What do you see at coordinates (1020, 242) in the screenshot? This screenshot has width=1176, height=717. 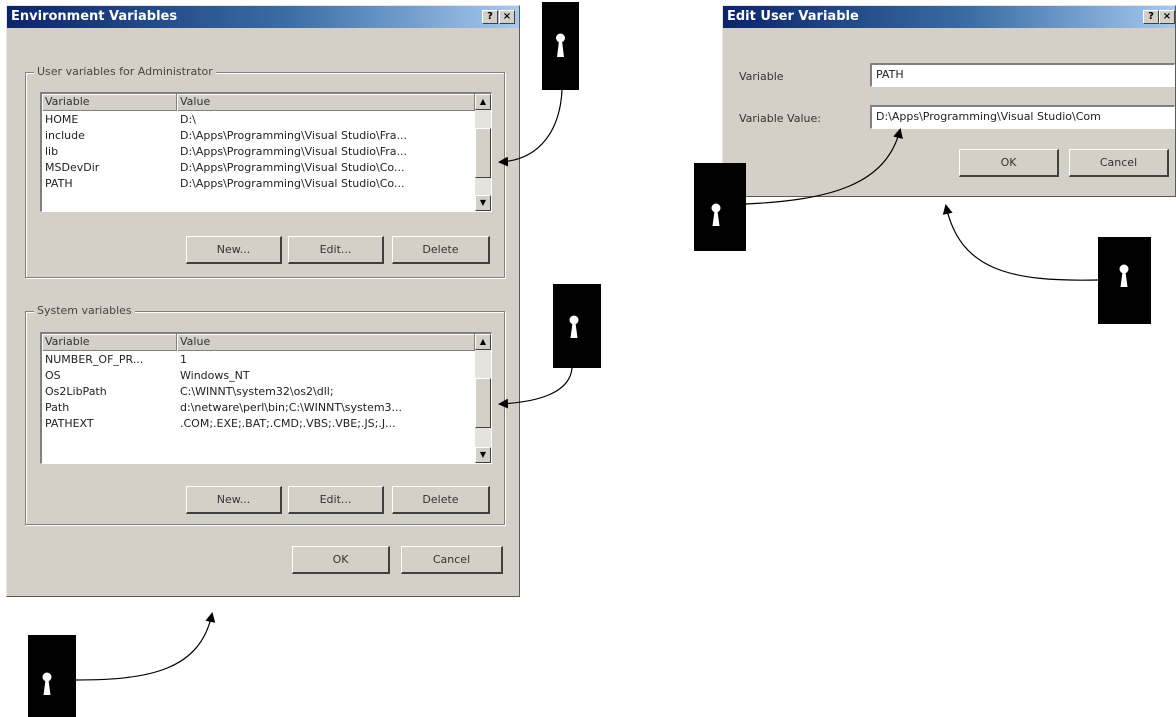 I see `arrow-to-edit-dialog` at bounding box center [1020, 242].